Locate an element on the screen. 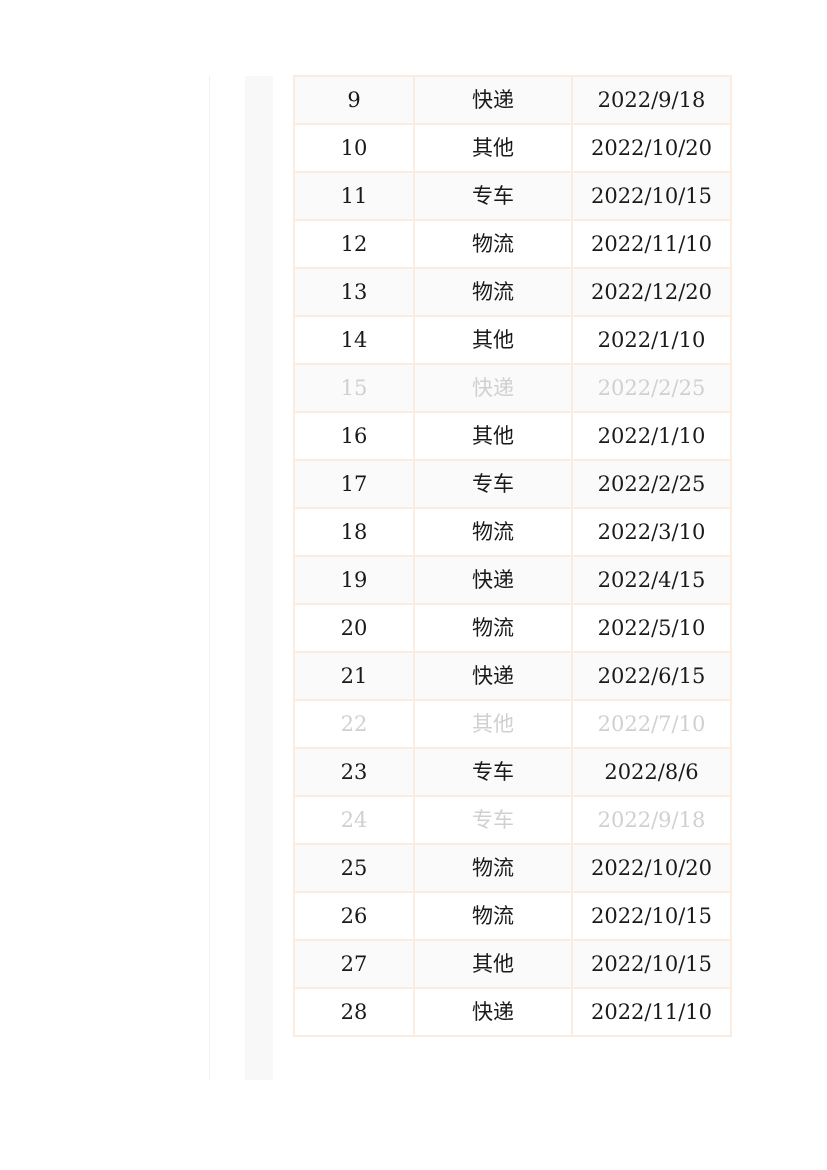 This screenshot has width=827, height=1170. cell-number: 17 is located at coordinates (354, 484).